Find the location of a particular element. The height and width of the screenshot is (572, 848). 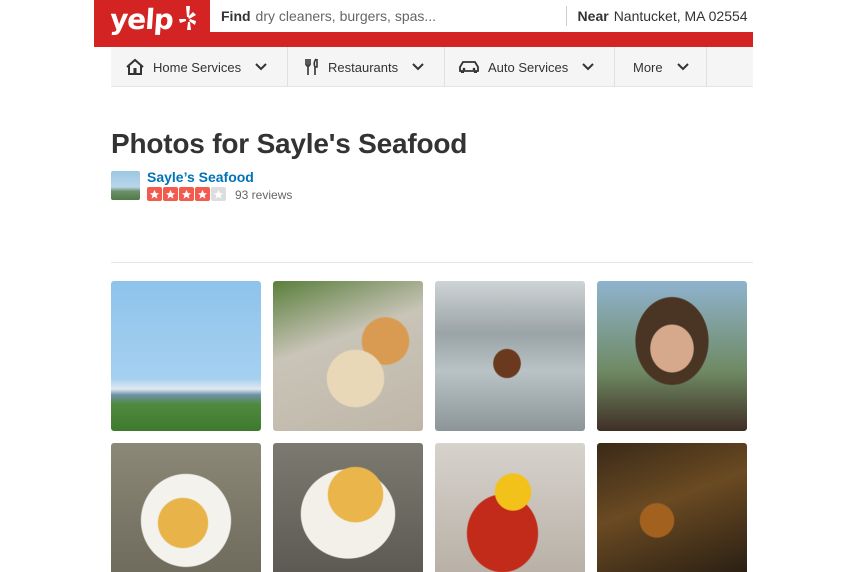

section-divider is located at coordinates (432, 262).